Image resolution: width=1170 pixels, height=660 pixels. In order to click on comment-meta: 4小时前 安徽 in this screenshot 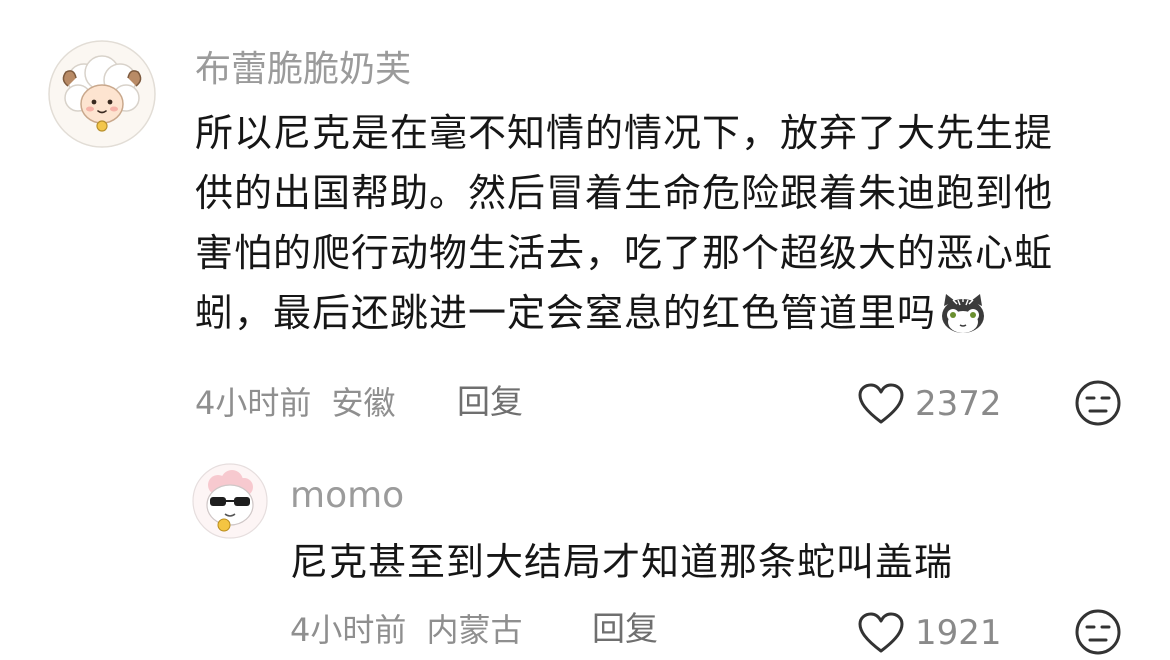, I will do `click(295, 403)`.